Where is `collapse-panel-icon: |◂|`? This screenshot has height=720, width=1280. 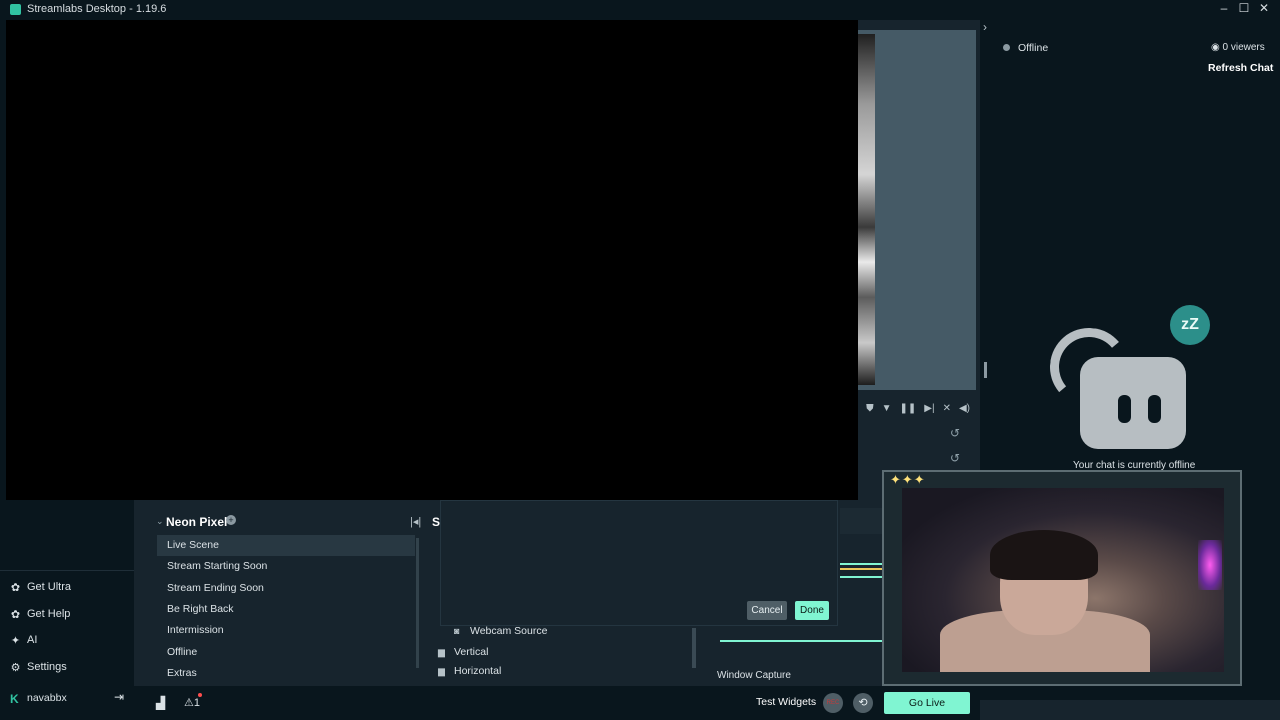
collapse-panel-icon: |◂| is located at coordinates (415, 521).